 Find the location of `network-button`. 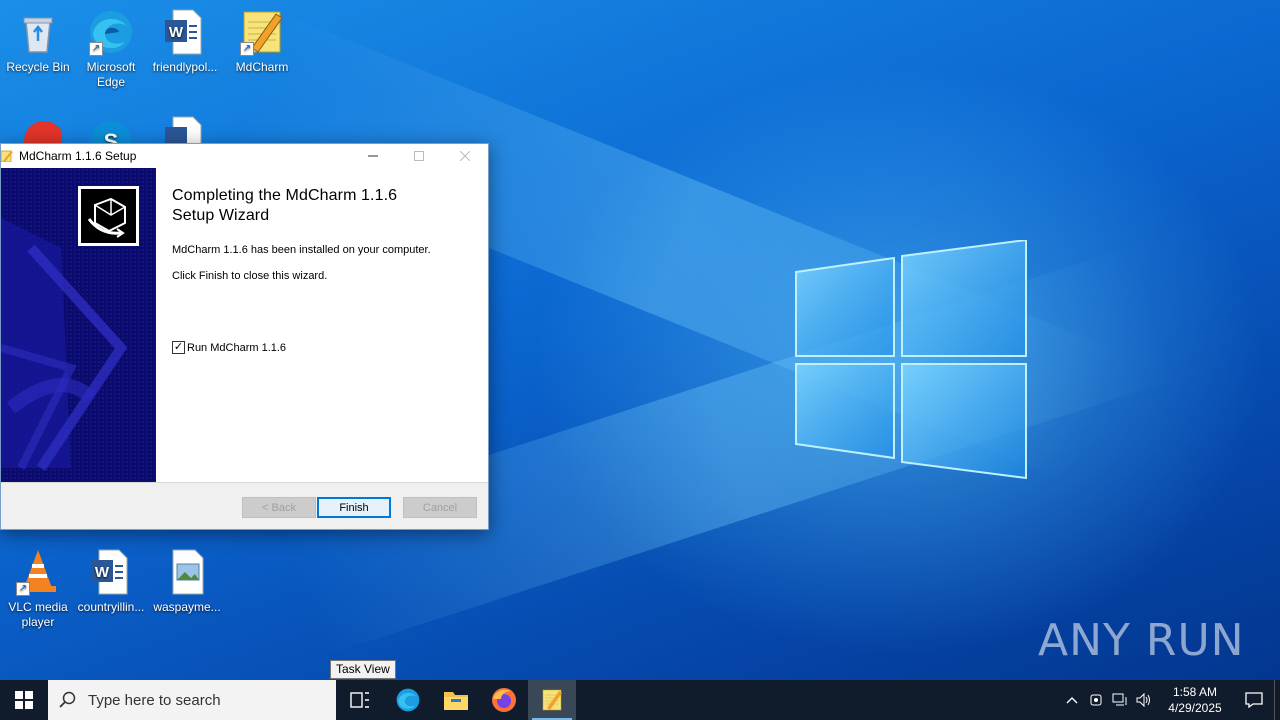

network-button is located at coordinates (1120, 700).